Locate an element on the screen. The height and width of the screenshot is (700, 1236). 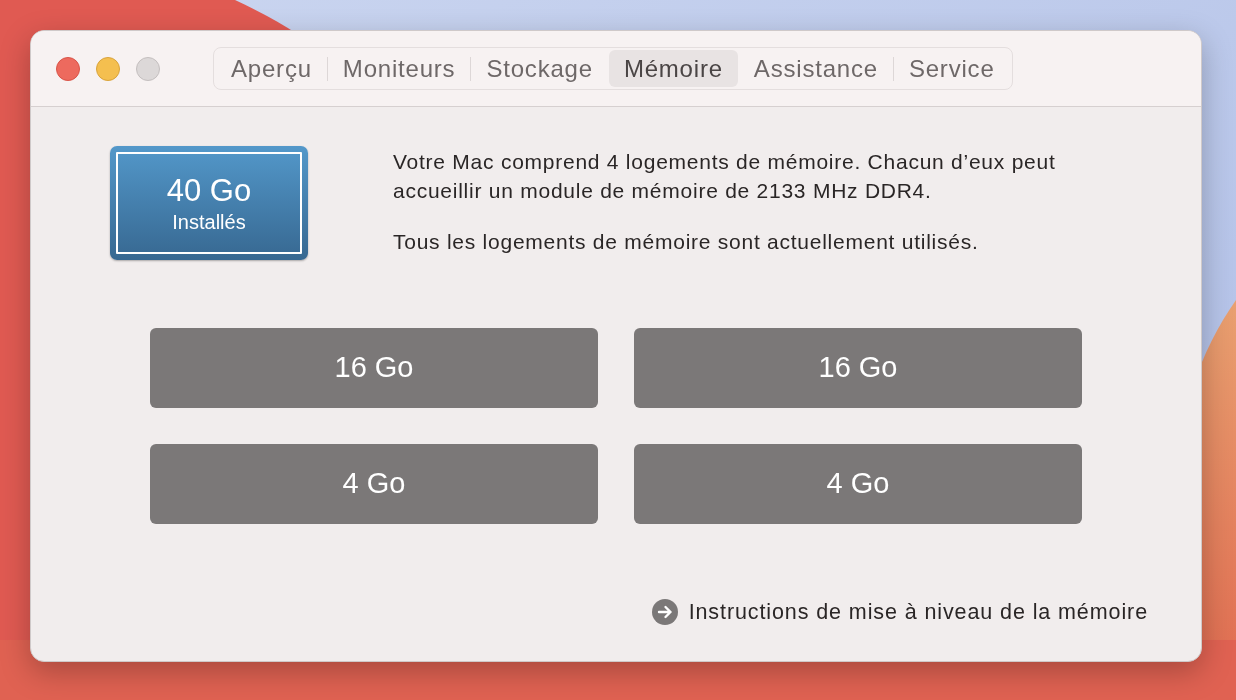
description-text: Votre Mac comprend 4 logements de mémoire. Chacun d’eux peut accueillir un module de mémoire de 2133 MHz DDR4. is located at coordinates (725, 176).